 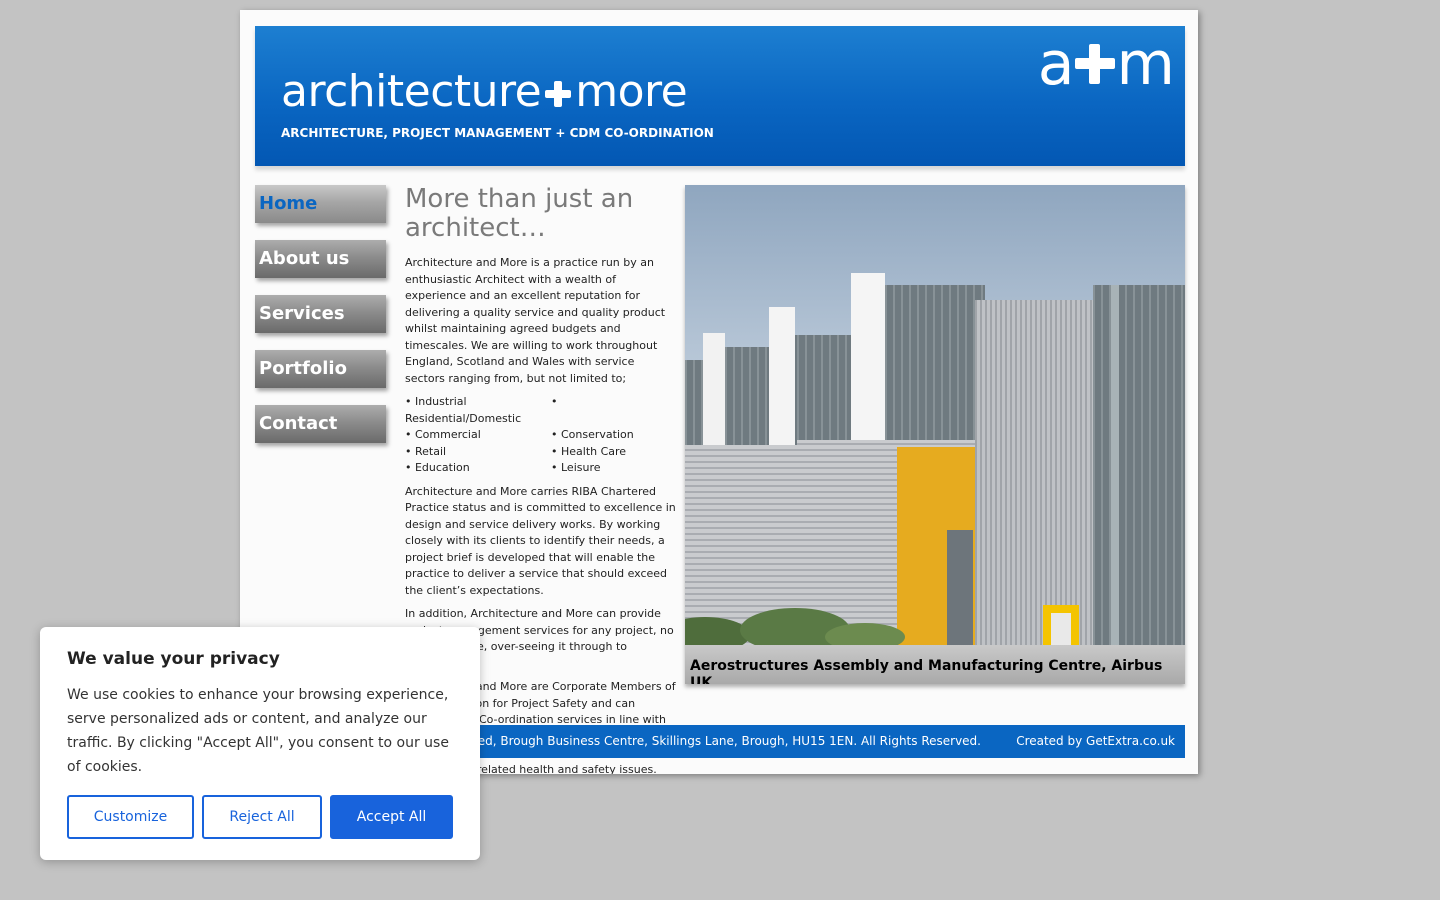 I want to click on list-item: • Industrial, so click(x=436, y=401).